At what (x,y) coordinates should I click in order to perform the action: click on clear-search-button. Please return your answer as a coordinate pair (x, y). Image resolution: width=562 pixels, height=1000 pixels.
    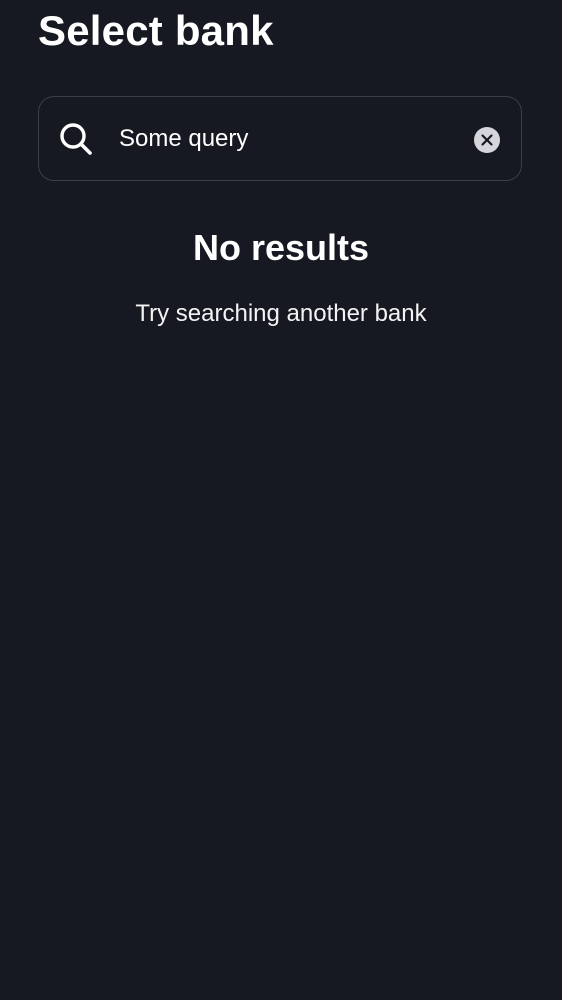
    Looking at the image, I should click on (487, 140).